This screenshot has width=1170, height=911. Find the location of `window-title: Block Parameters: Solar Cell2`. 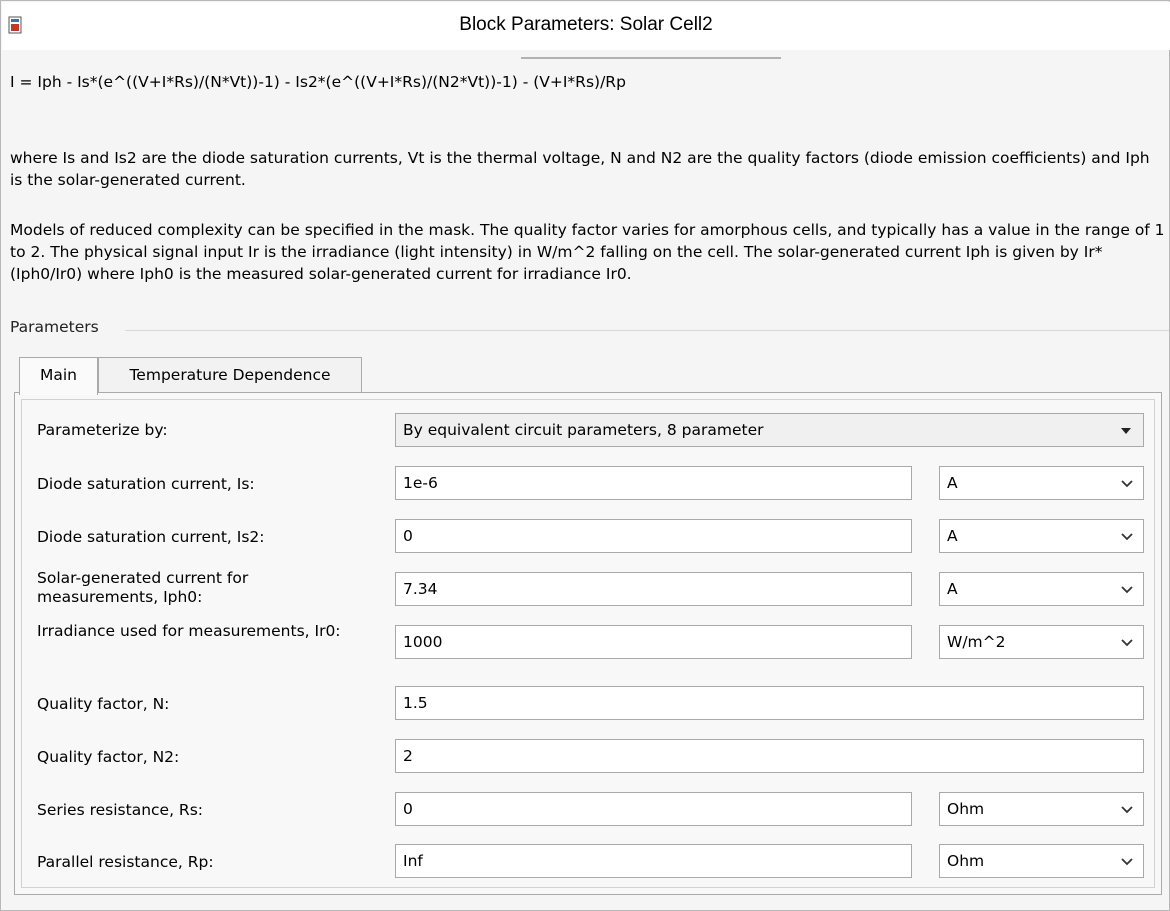

window-title: Block Parameters: Solar Cell2 is located at coordinates (586, 24).